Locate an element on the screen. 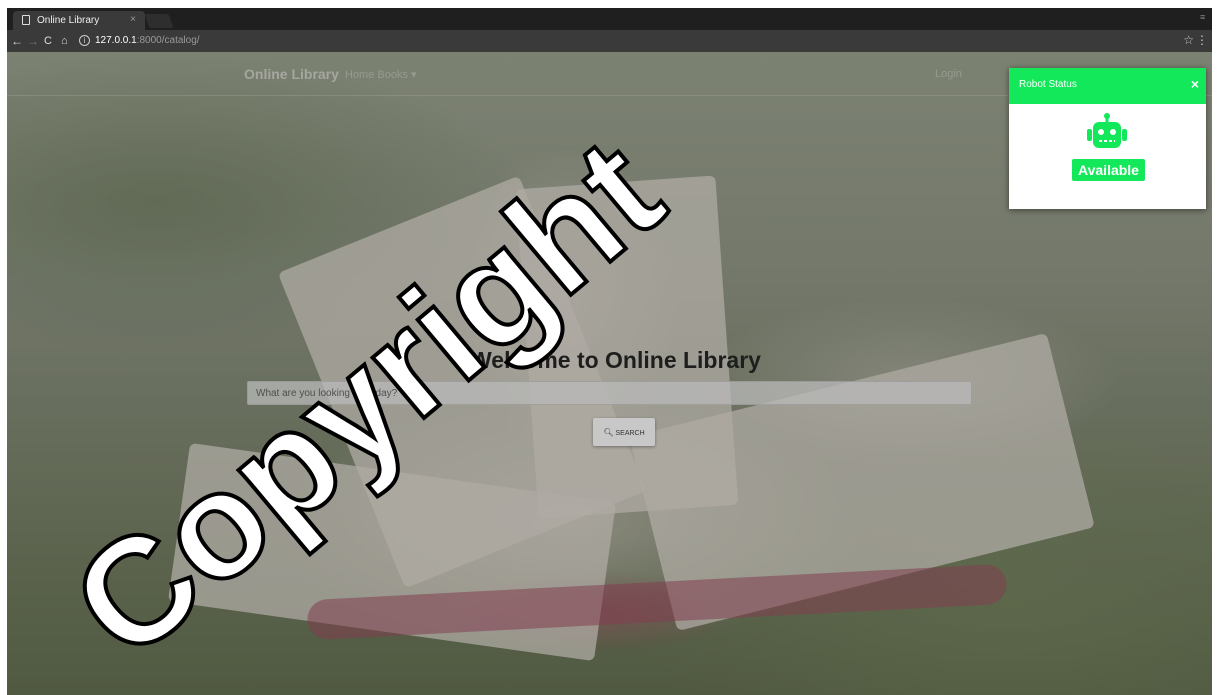 The height and width of the screenshot is (695, 1217). robot-status-header: Robot Status × is located at coordinates (1107, 86).